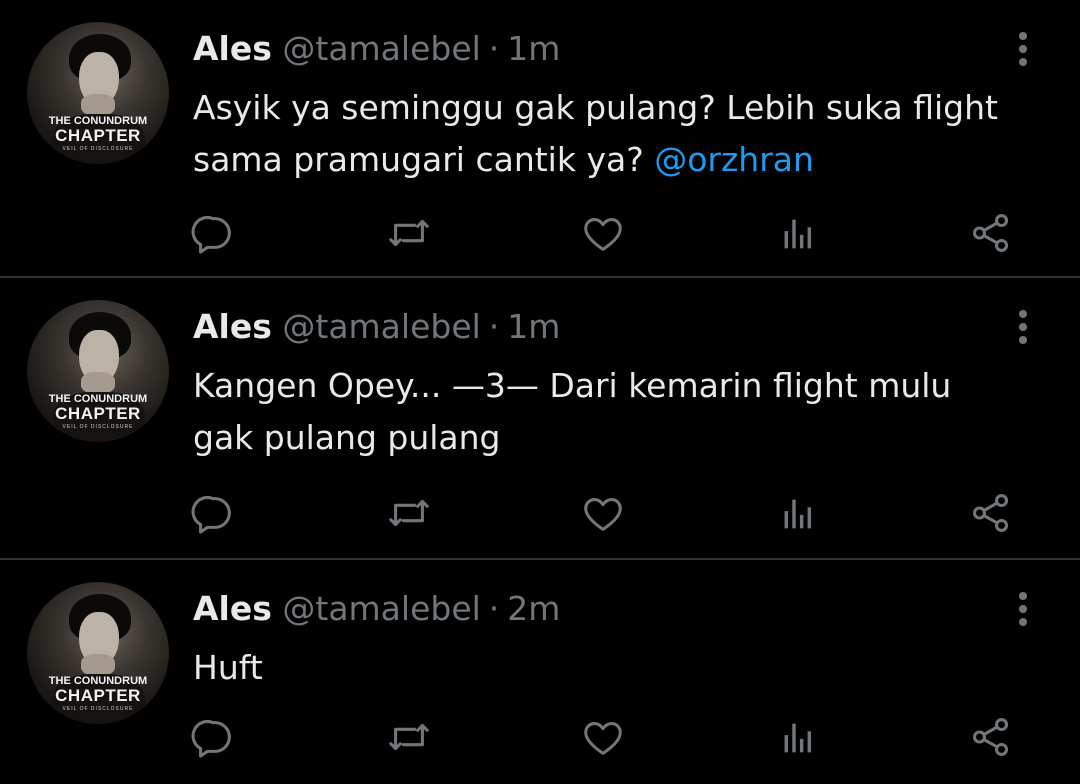 This screenshot has width=1080, height=784. I want to click on tweet-text: Huft, so click(603, 668).